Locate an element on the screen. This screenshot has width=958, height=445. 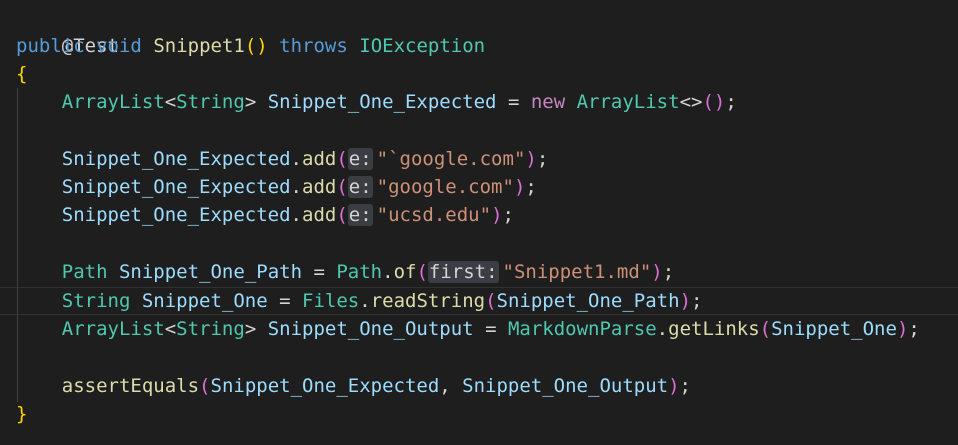
exception-type: IOException is located at coordinates (422, 46).